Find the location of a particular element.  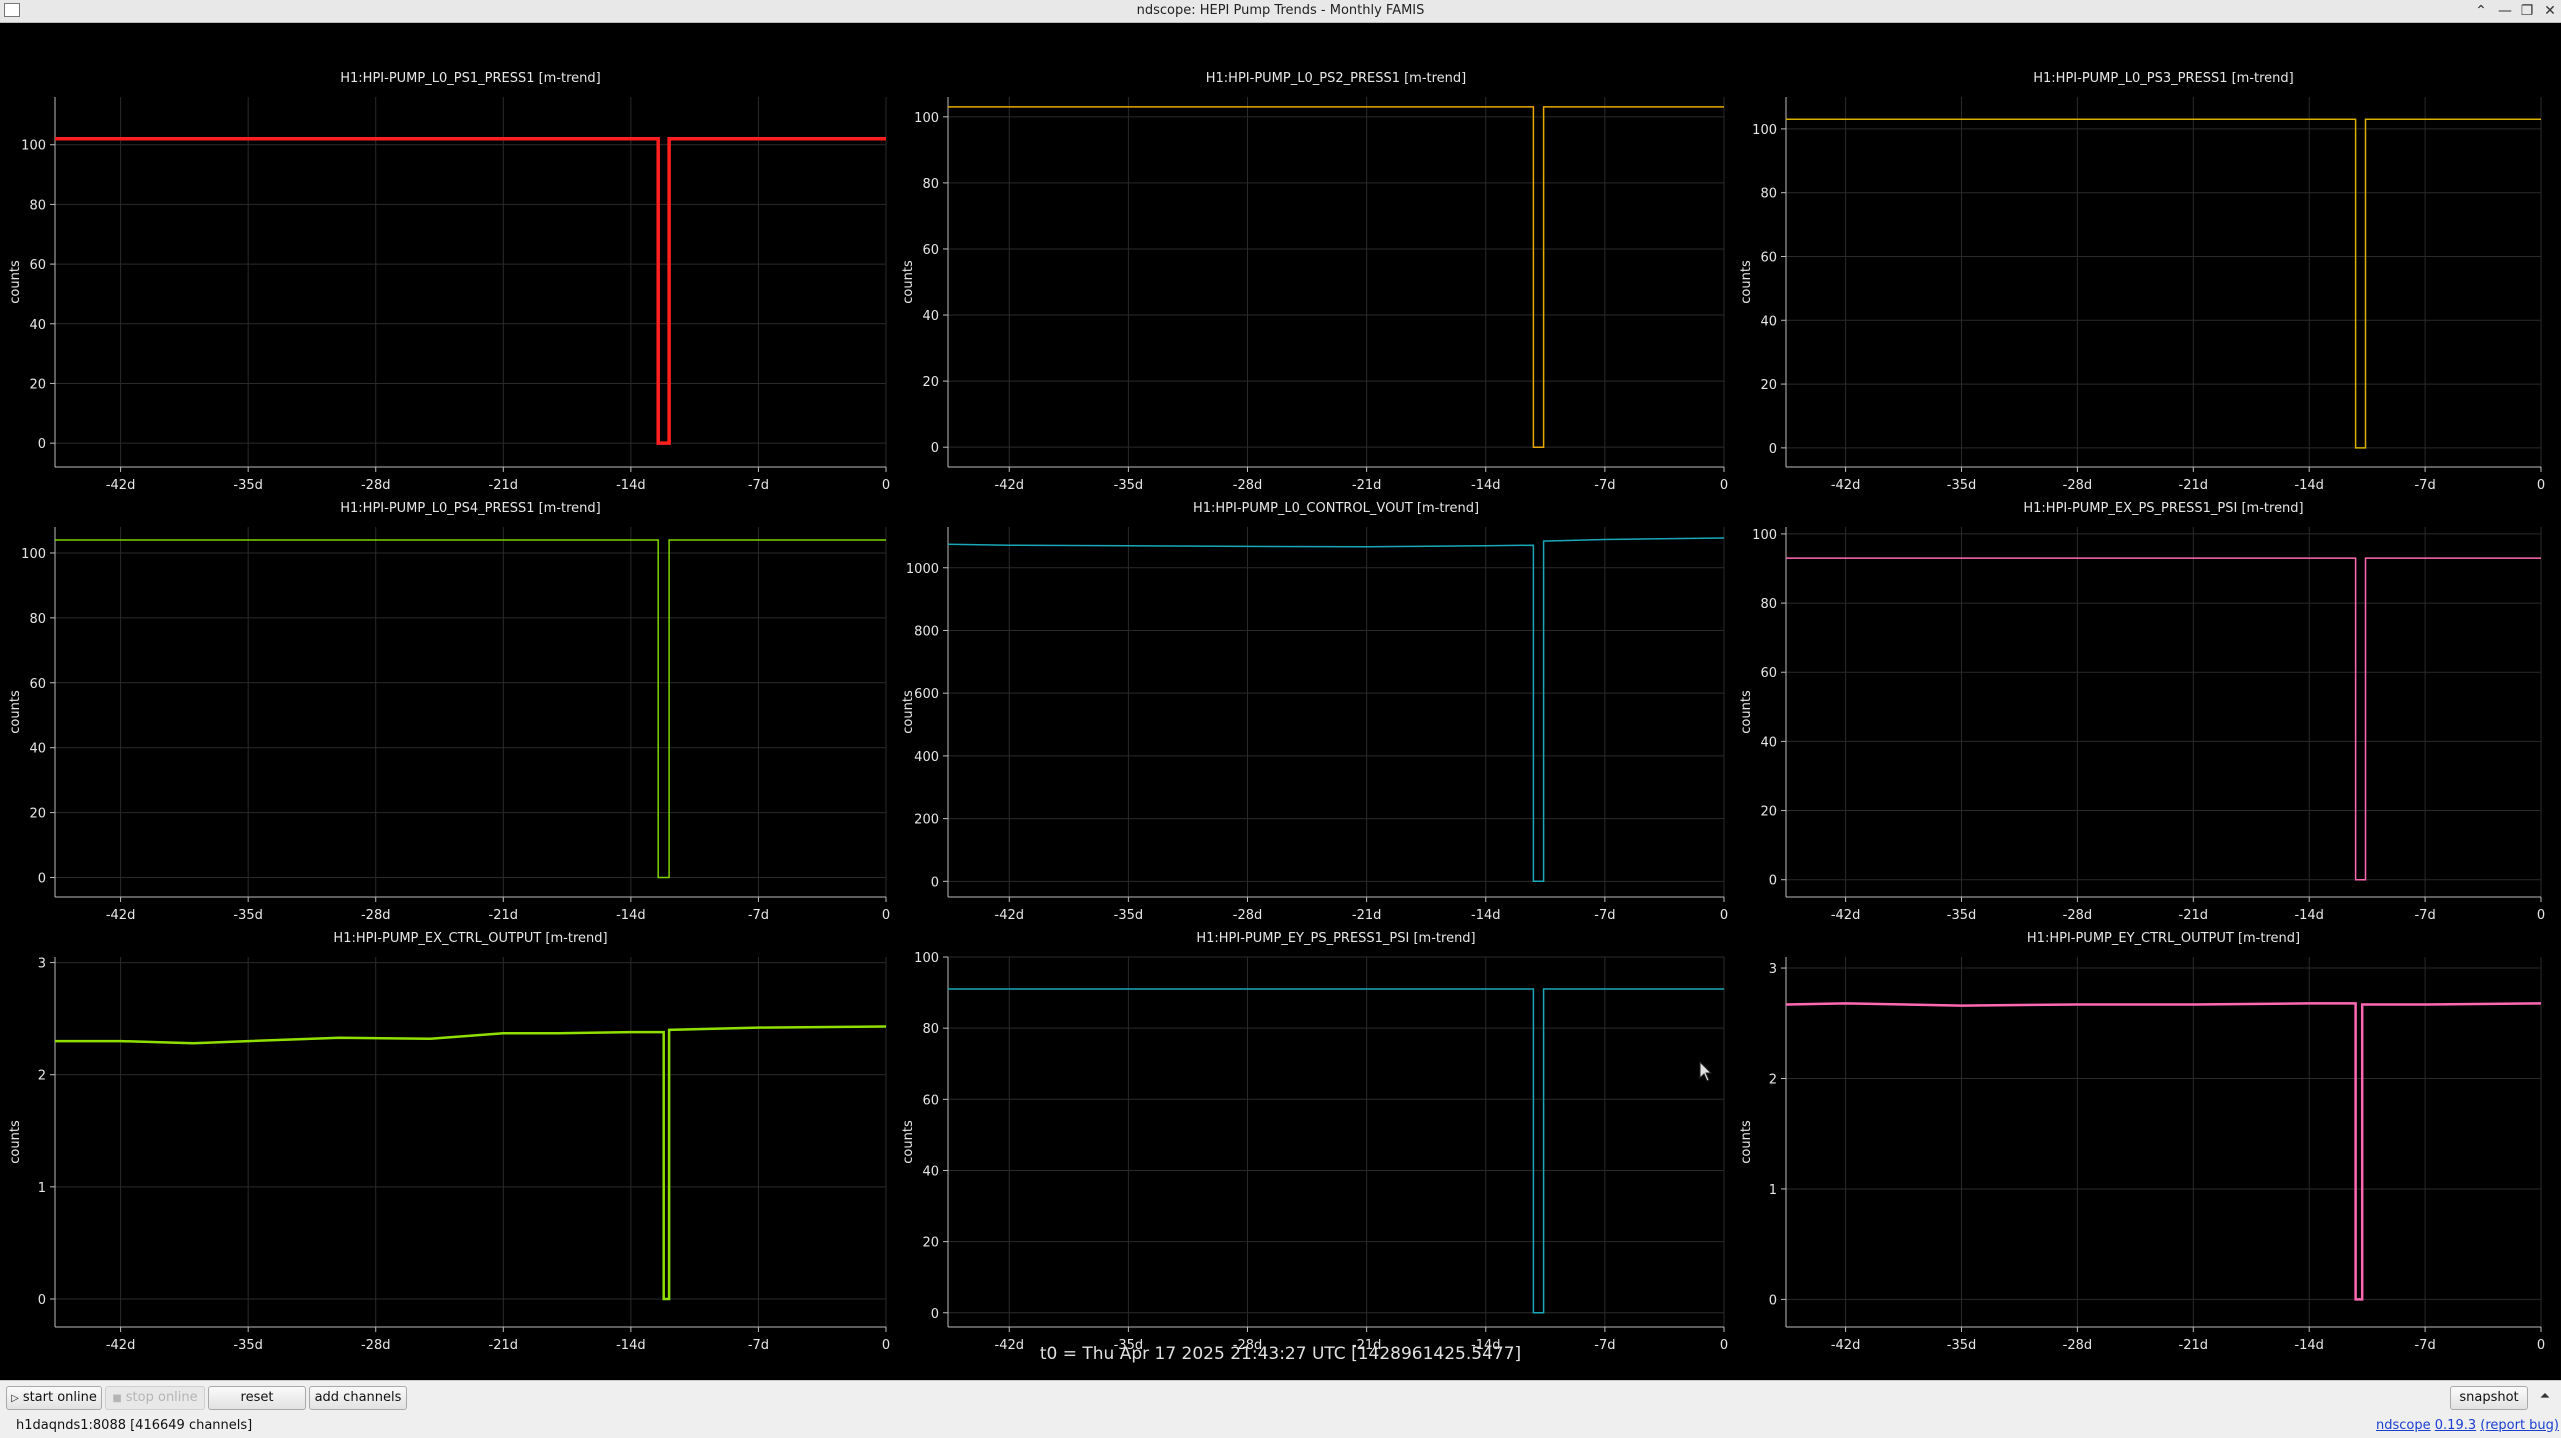

ndscope-link: ndscope is located at coordinates (2403, 1425).